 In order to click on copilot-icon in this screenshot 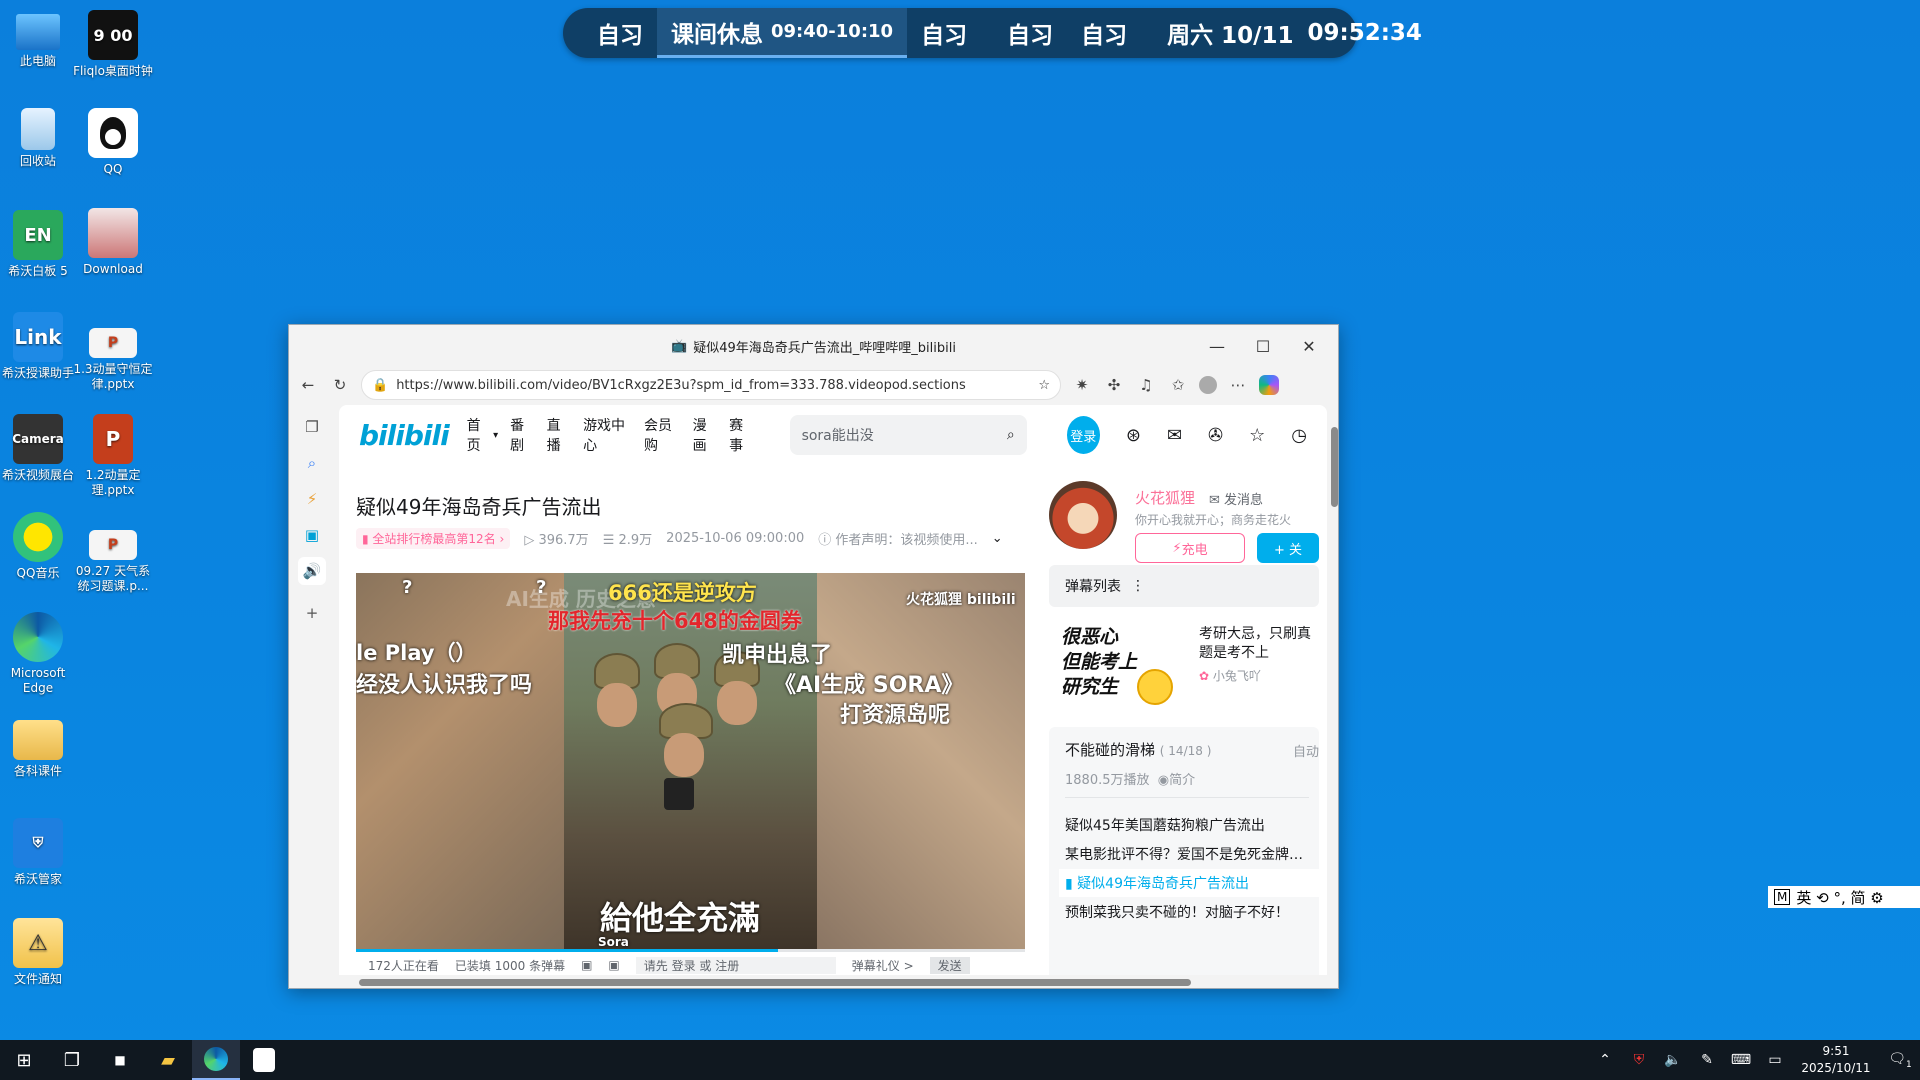, I will do `click(1269, 385)`.